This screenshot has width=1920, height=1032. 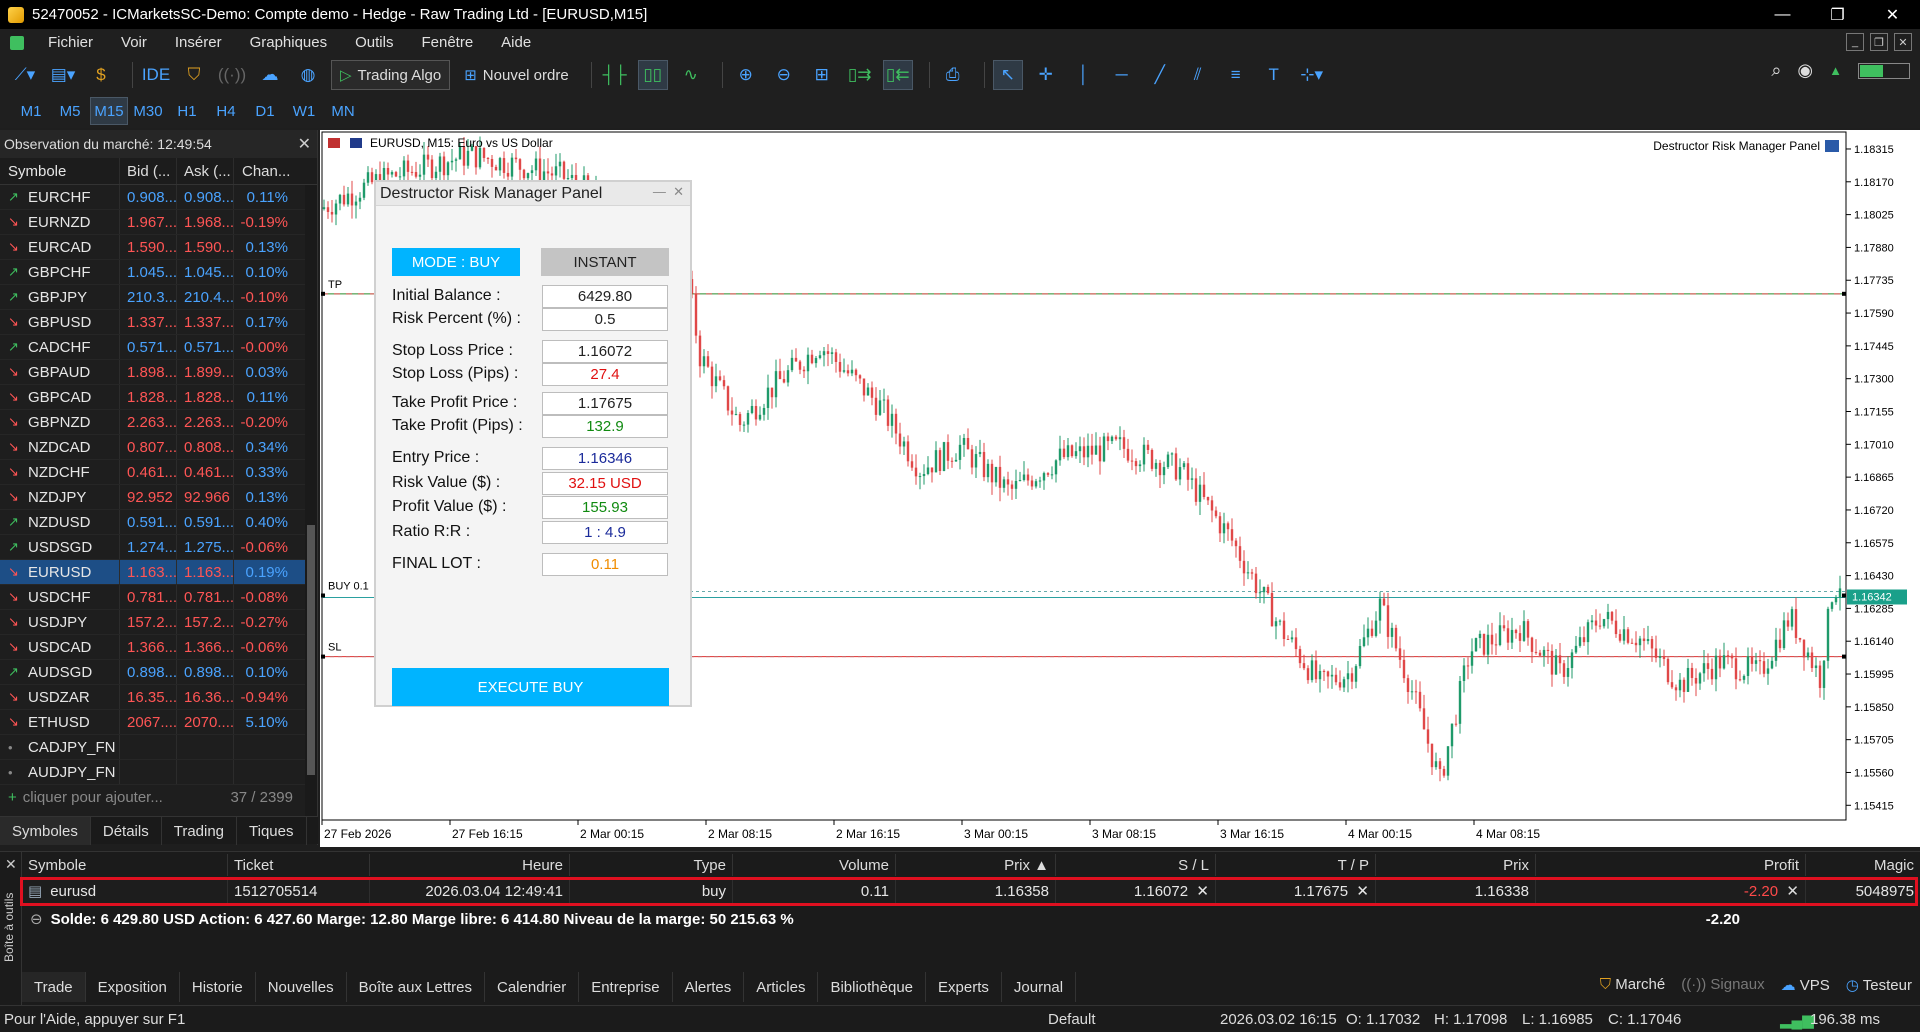 I want to click on add-symbol-row: + cliquer pour ajouter... 37 / 2399, so click(x=158, y=797).